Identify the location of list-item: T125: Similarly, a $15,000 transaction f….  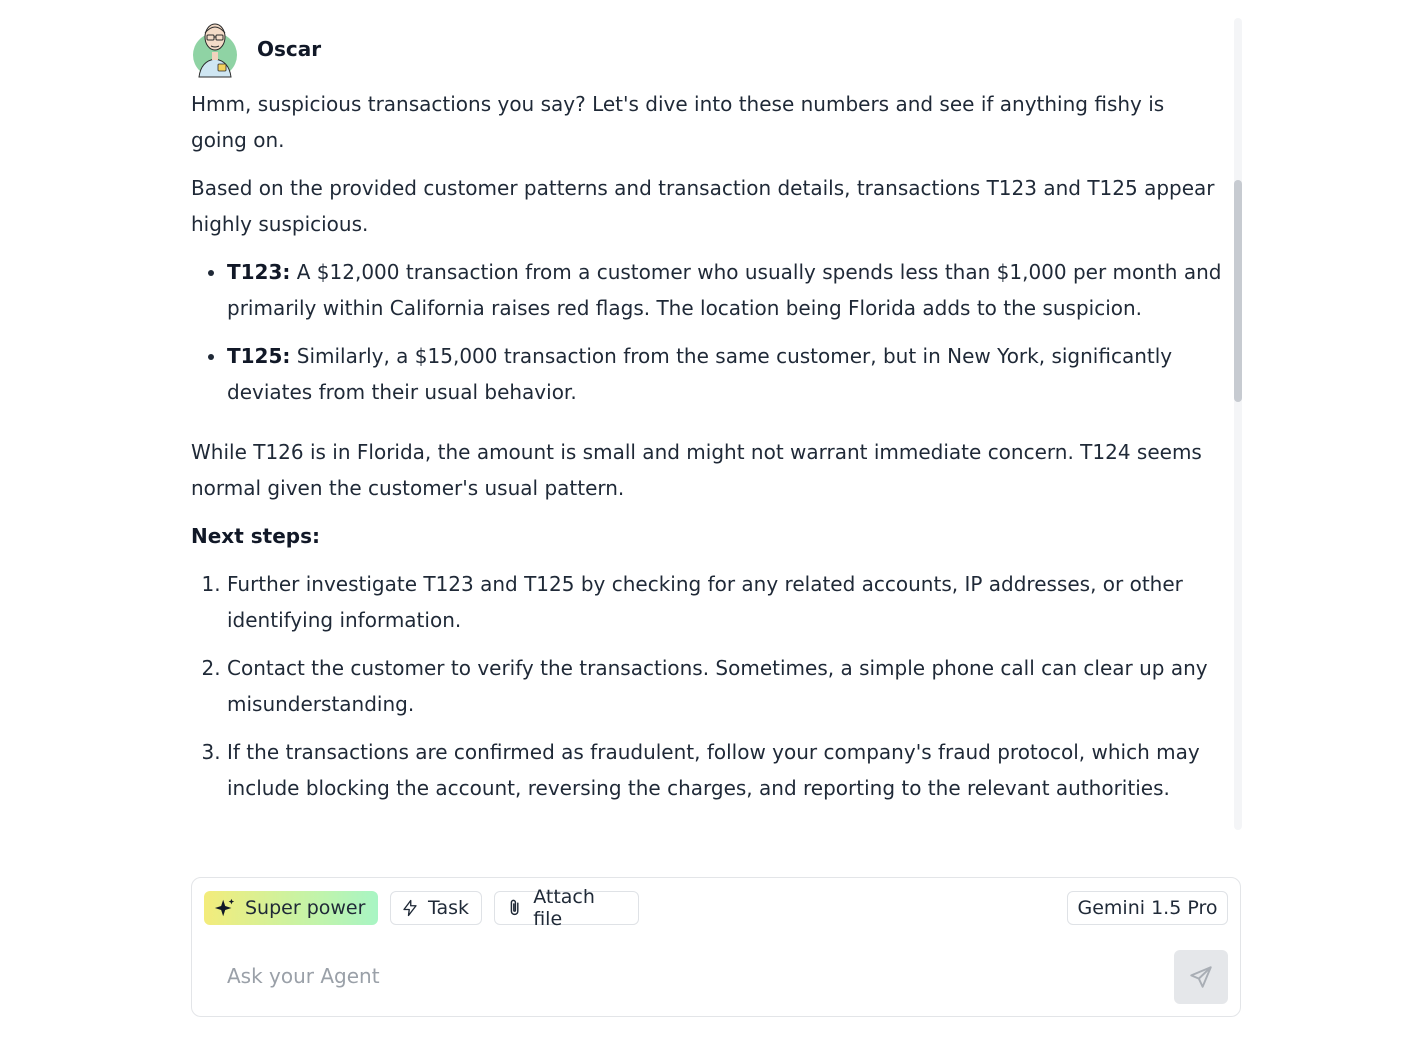
(725, 374).